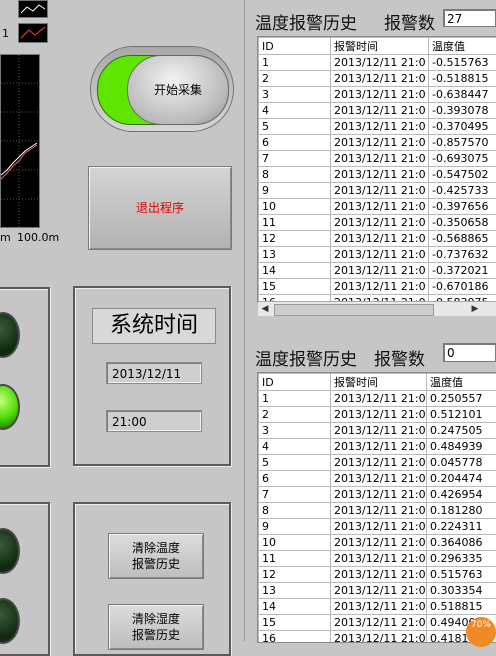 The width and height of the screenshot is (496, 656). I want to click on table-row: 132013/12/11 21:0-0.737632, so click(377, 255).